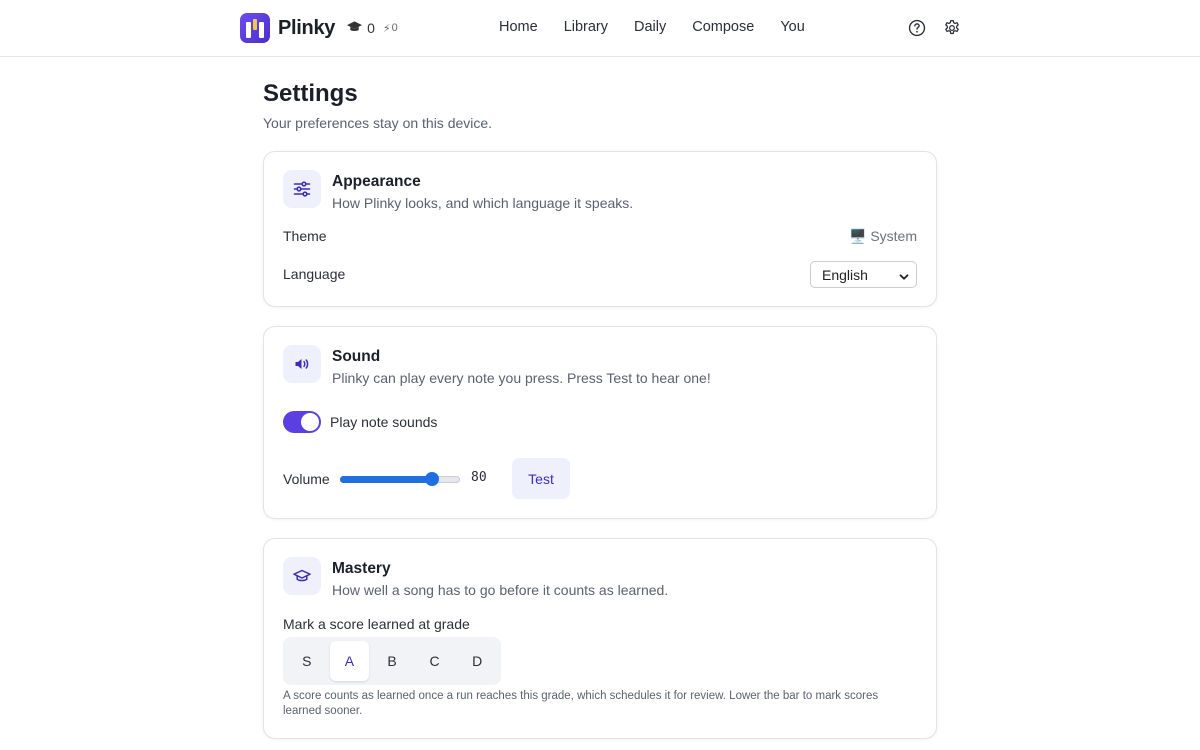 This screenshot has width=1200, height=750. Describe the element at coordinates (792, 27) in the screenshot. I see `nav-you: You` at that location.